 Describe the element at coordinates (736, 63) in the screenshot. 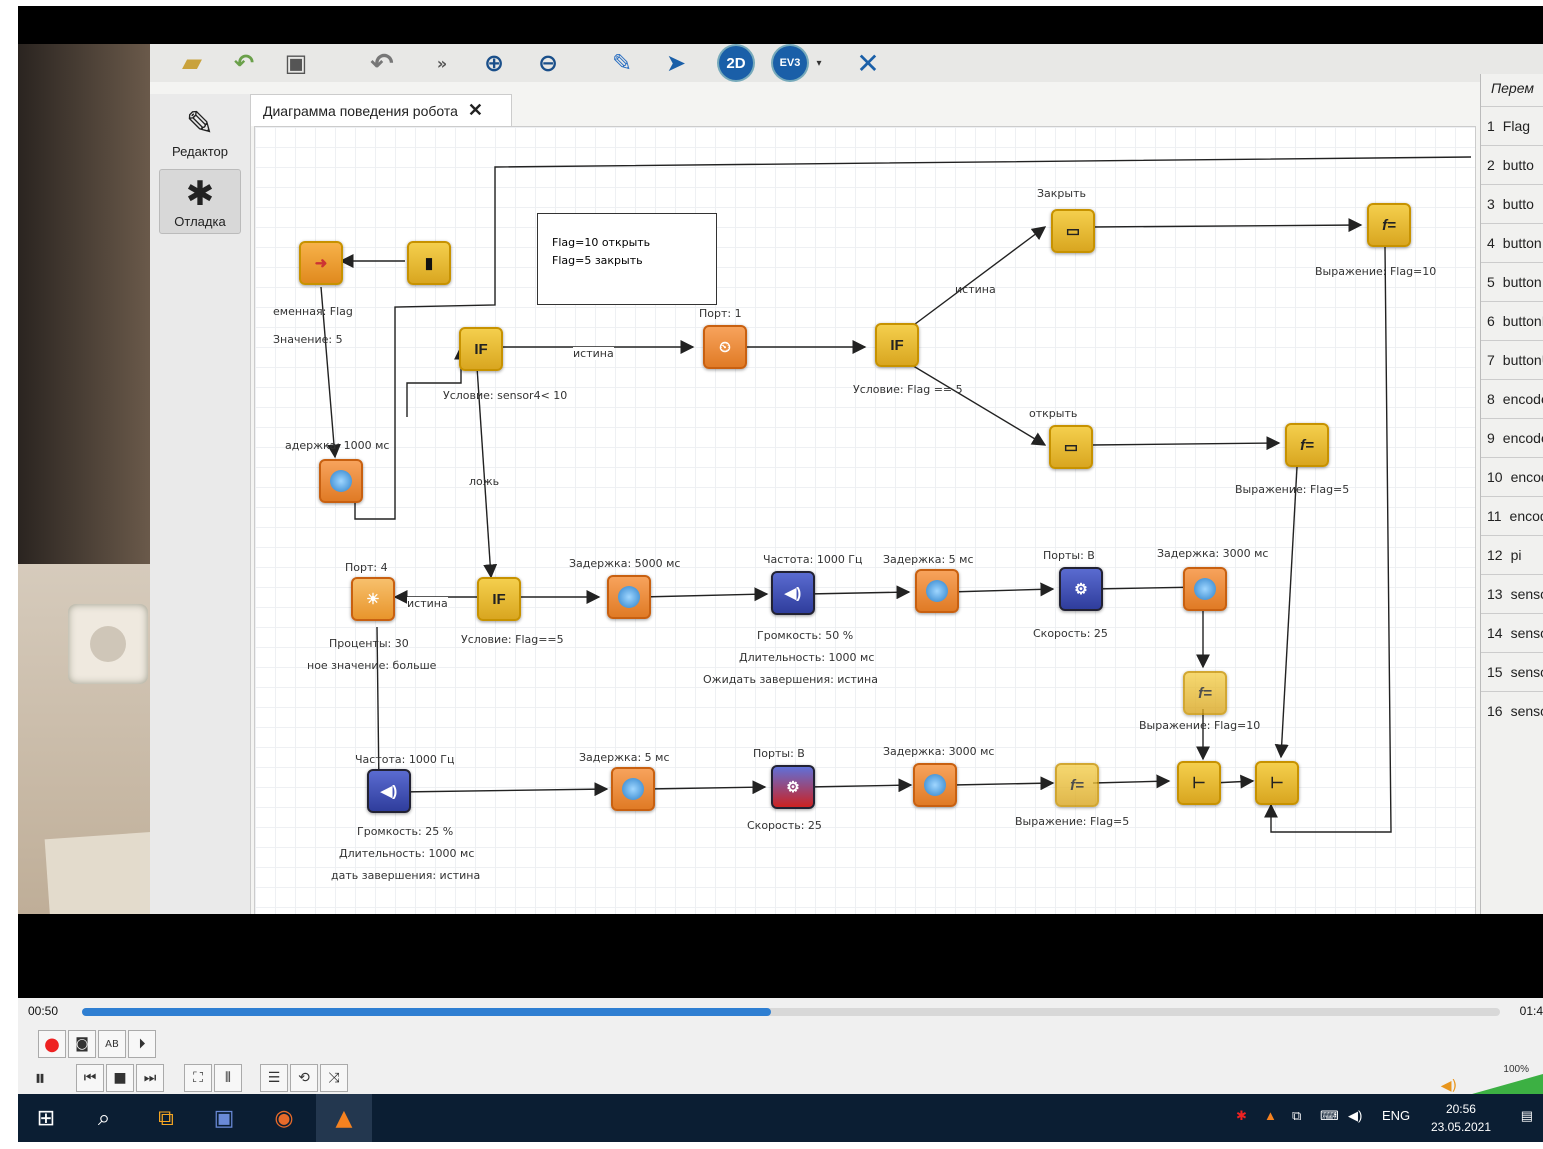

I see `mode-2d-button: 2D` at that location.